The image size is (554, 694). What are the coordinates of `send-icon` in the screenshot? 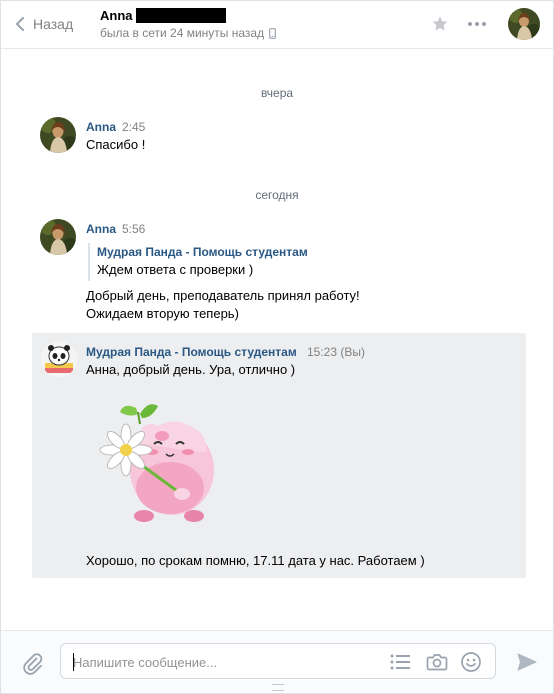 It's located at (527, 662).